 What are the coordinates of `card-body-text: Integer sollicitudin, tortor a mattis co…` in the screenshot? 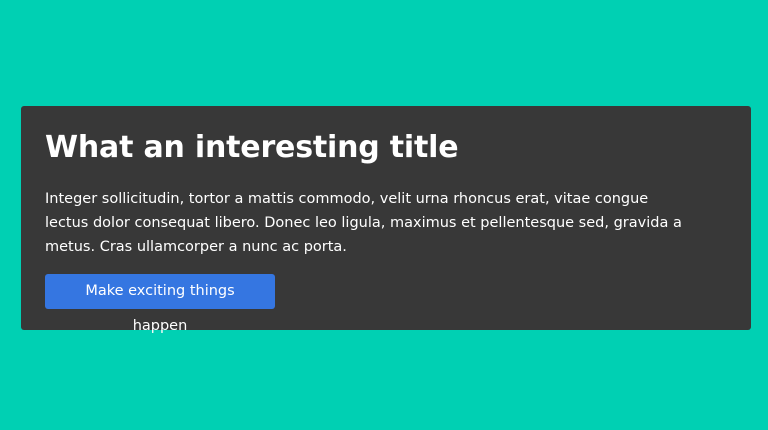 It's located at (363, 223).